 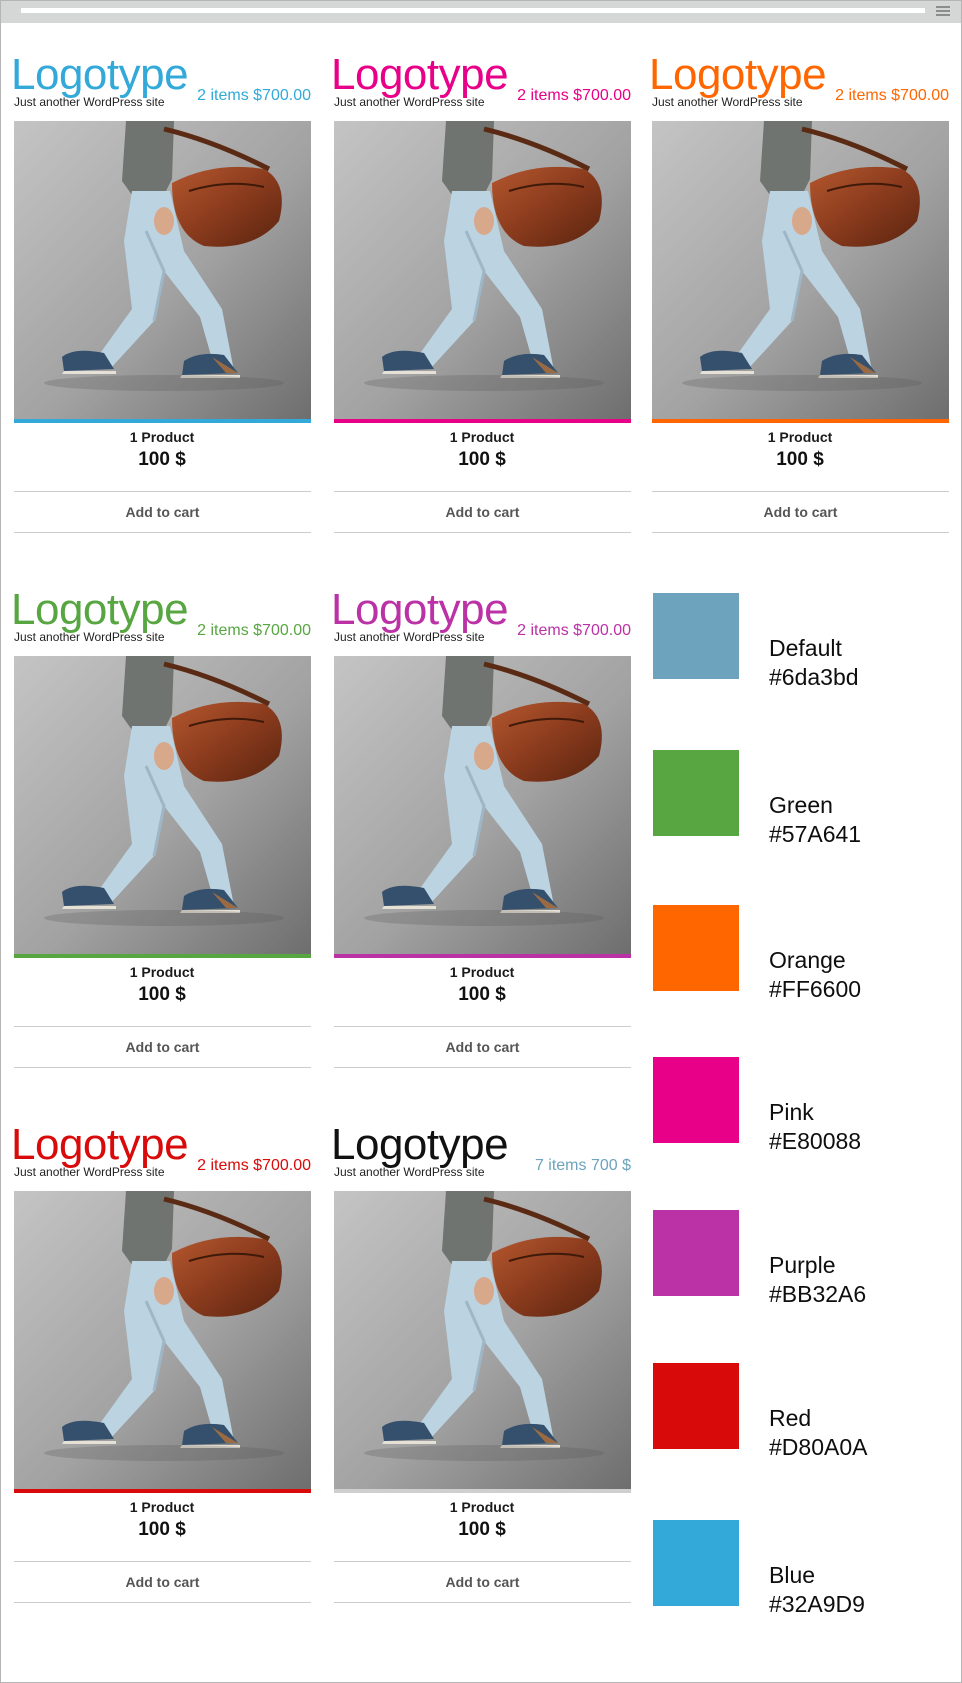 What do you see at coordinates (818, 1294) in the screenshot?
I see `swatch-hex-code: #BB32A6` at bounding box center [818, 1294].